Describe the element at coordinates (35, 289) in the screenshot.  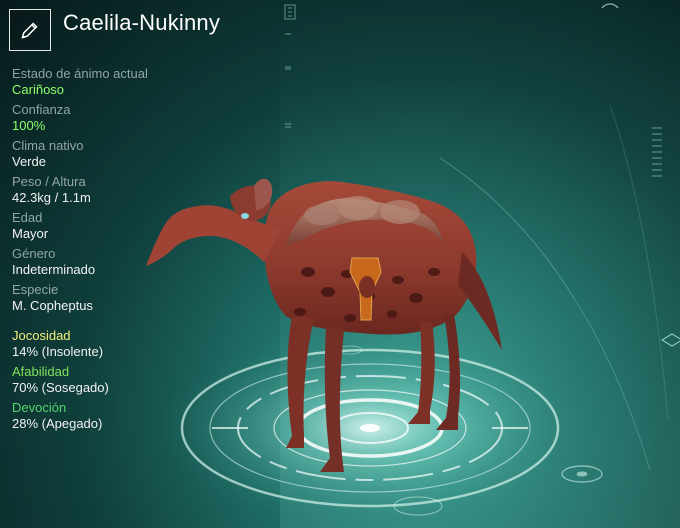
I see `stat-label: Especie` at that location.